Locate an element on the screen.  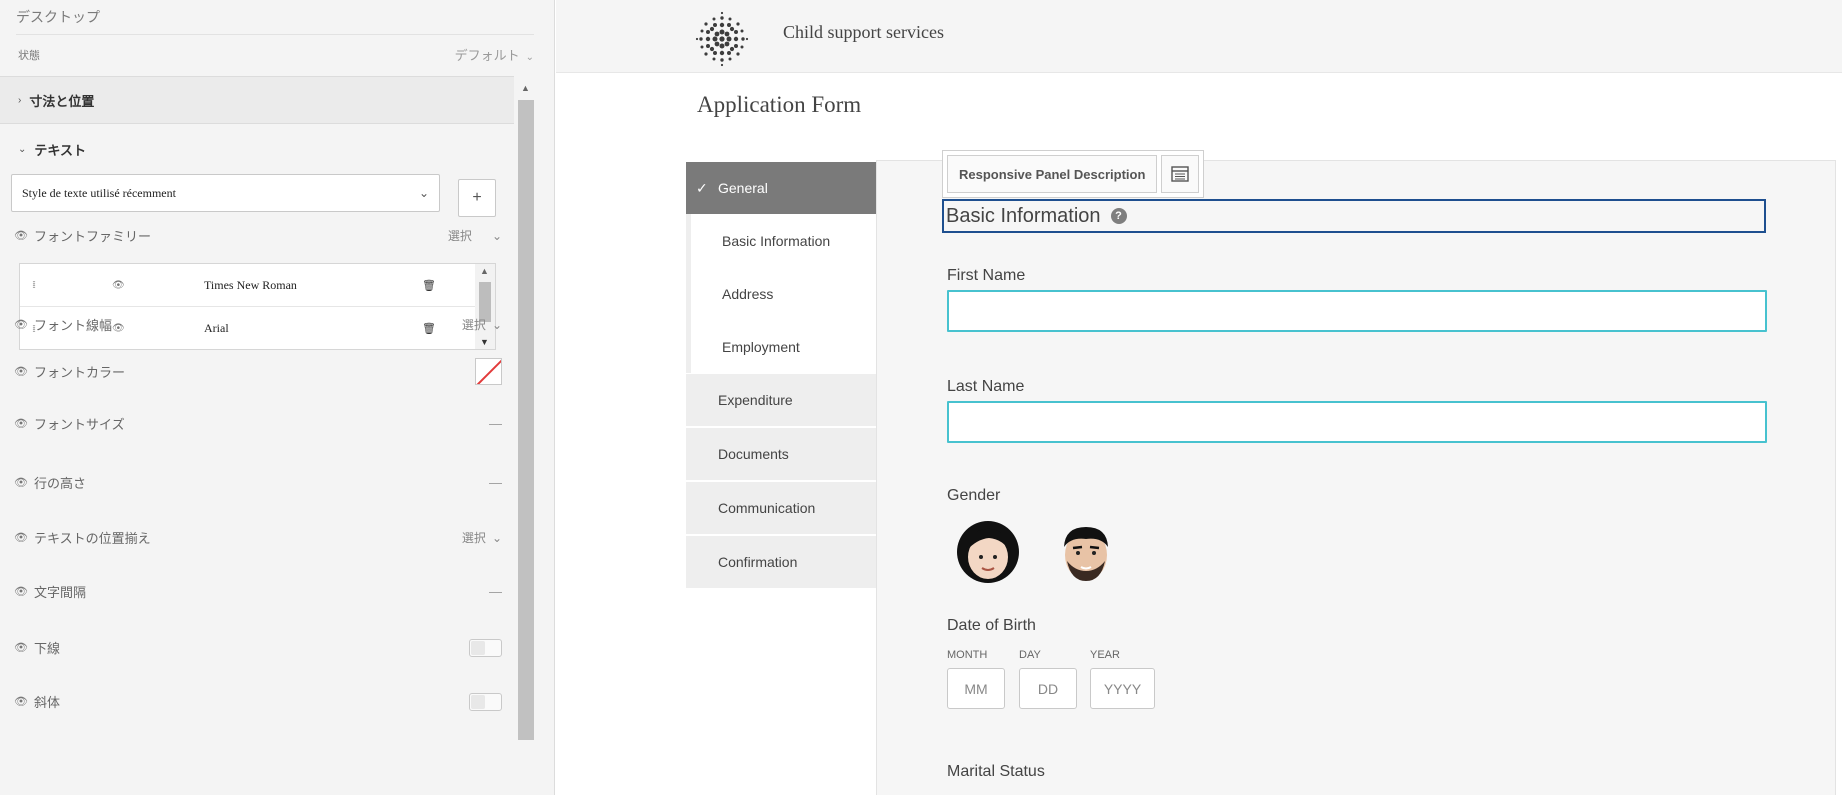
help-icon: ? is located at coordinates (1118, 216).